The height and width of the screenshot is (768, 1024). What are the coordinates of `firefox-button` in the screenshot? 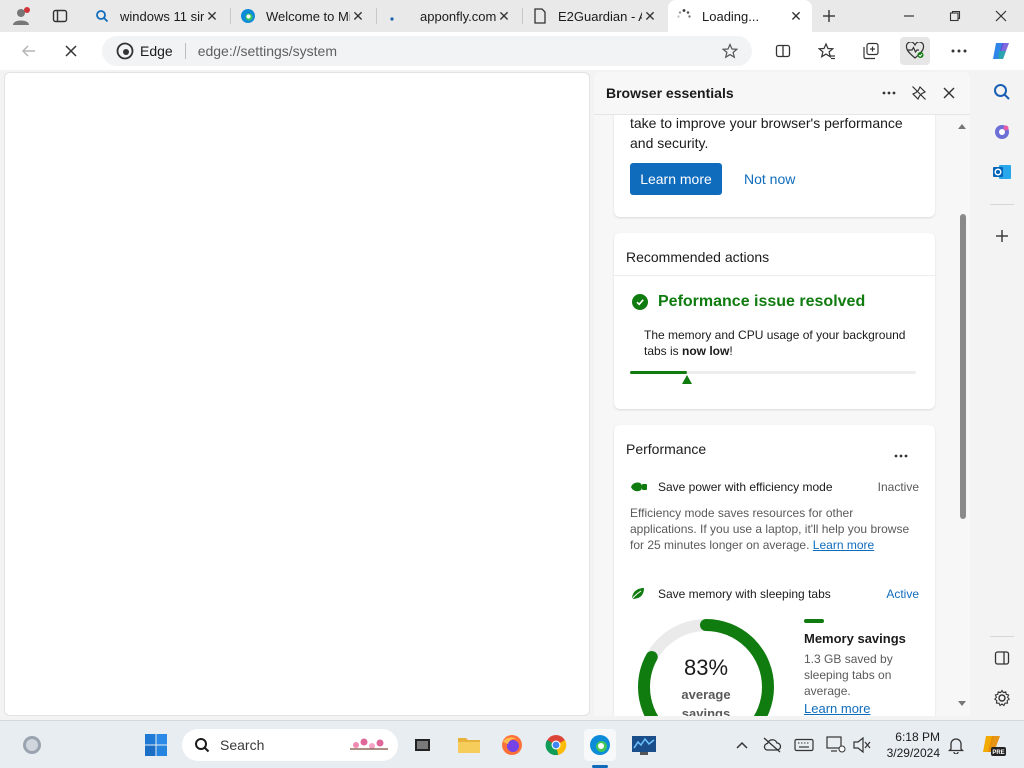 It's located at (512, 745).